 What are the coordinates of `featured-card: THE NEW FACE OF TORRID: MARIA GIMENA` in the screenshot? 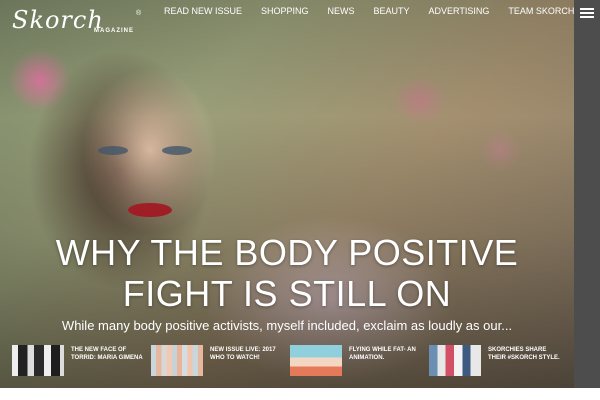 It's located at (77, 361).